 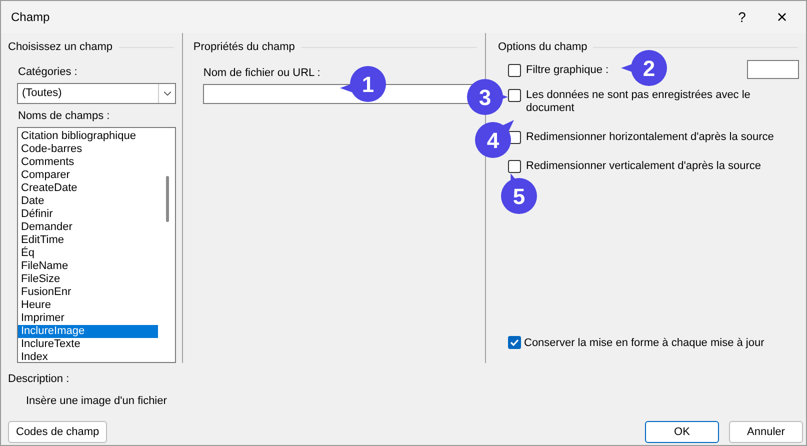 I want to click on list-item: Comparer, so click(x=88, y=175).